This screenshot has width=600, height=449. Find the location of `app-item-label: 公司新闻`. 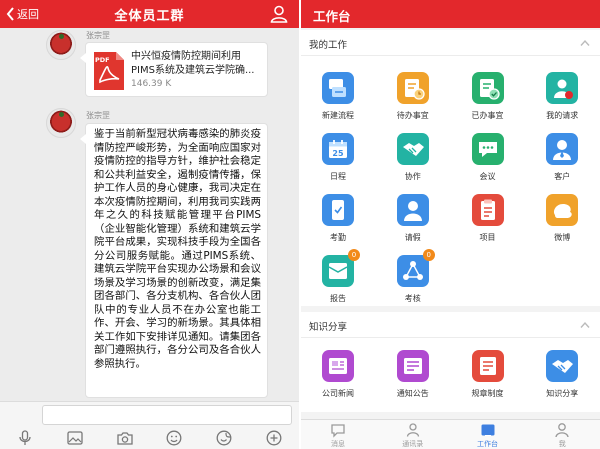

app-item-label: 公司新闻 is located at coordinates (338, 393).